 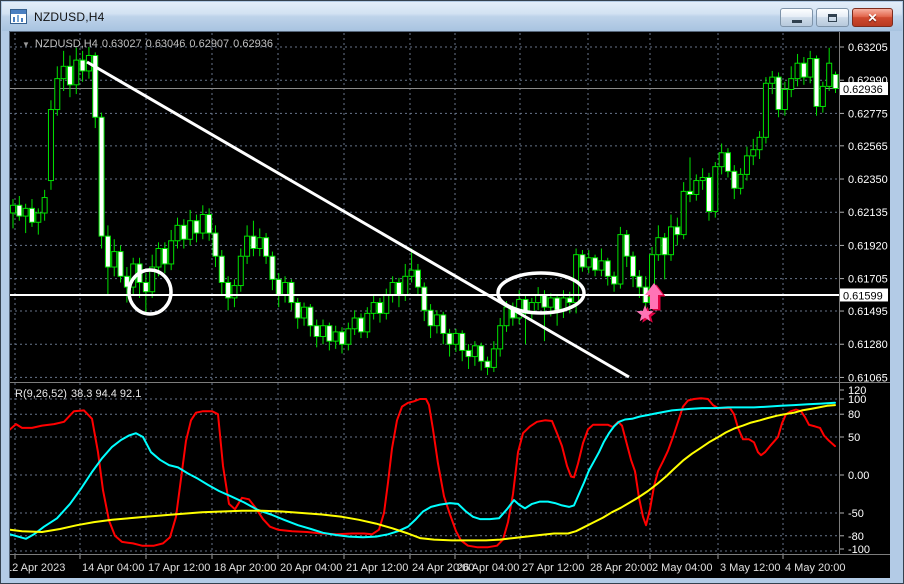 I want to click on indicator-axis-label: -80, so click(x=856, y=537).